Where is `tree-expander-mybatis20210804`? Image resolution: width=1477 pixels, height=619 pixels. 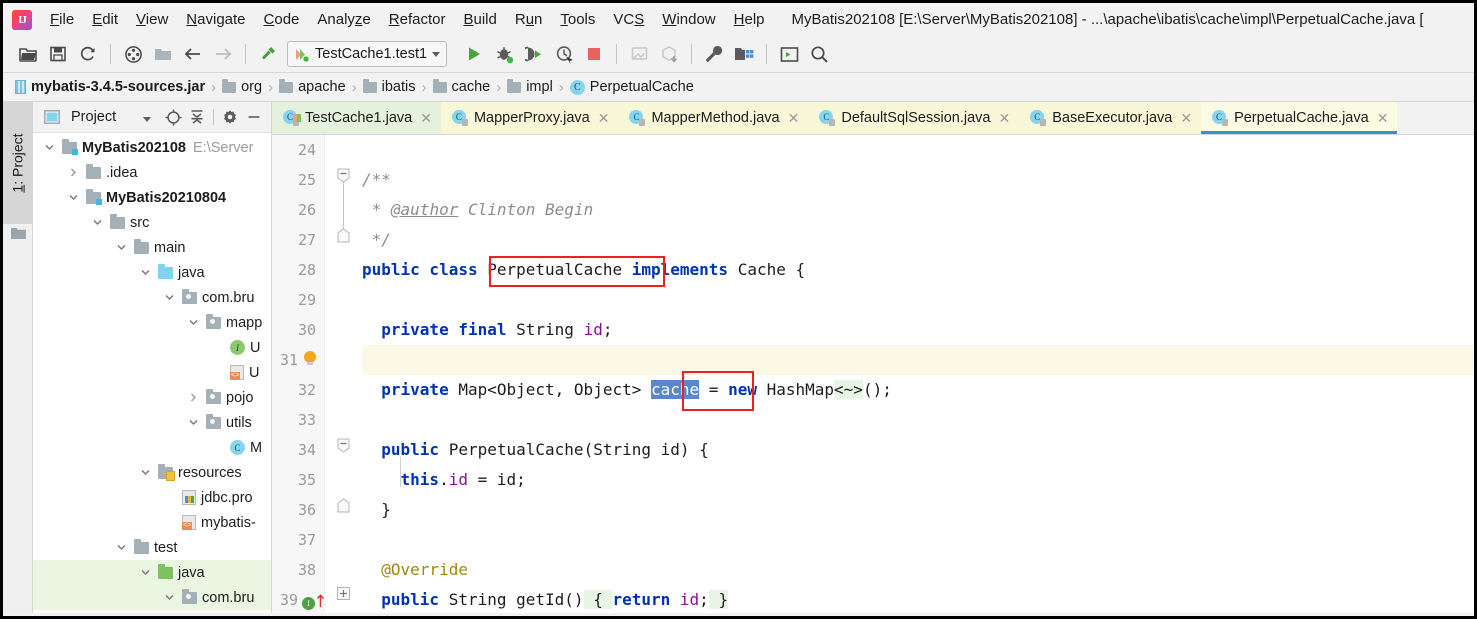 tree-expander-mybatis20210804 is located at coordinates (73, 197).